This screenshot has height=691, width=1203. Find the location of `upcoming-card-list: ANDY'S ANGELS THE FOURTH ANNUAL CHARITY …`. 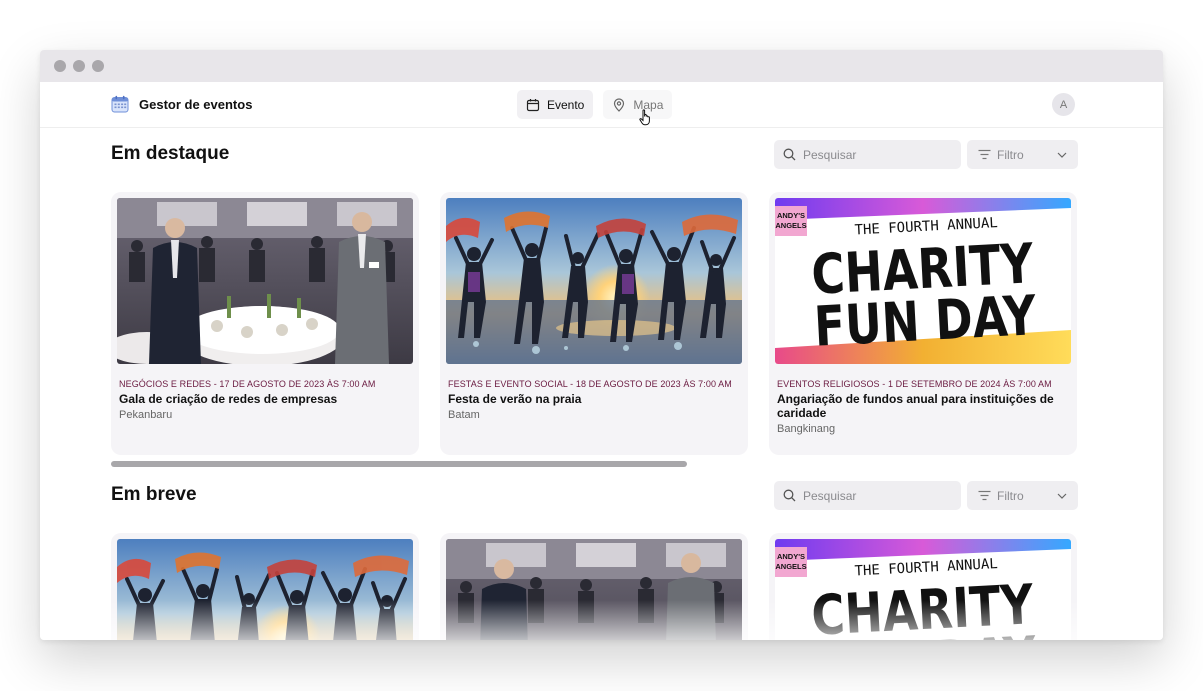

upcoming-card-list: ANDY'S ANGELS THE FOURTH ANNUAL CHARITY … is located at coordinates (594, 586).